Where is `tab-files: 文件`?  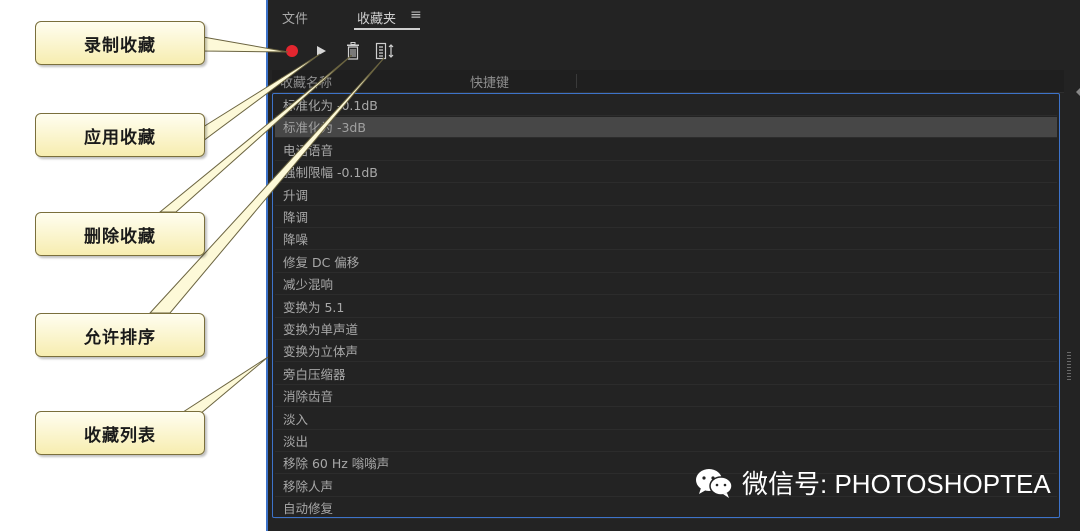
tab-files: 文件 is located at coordinates (295, 17).